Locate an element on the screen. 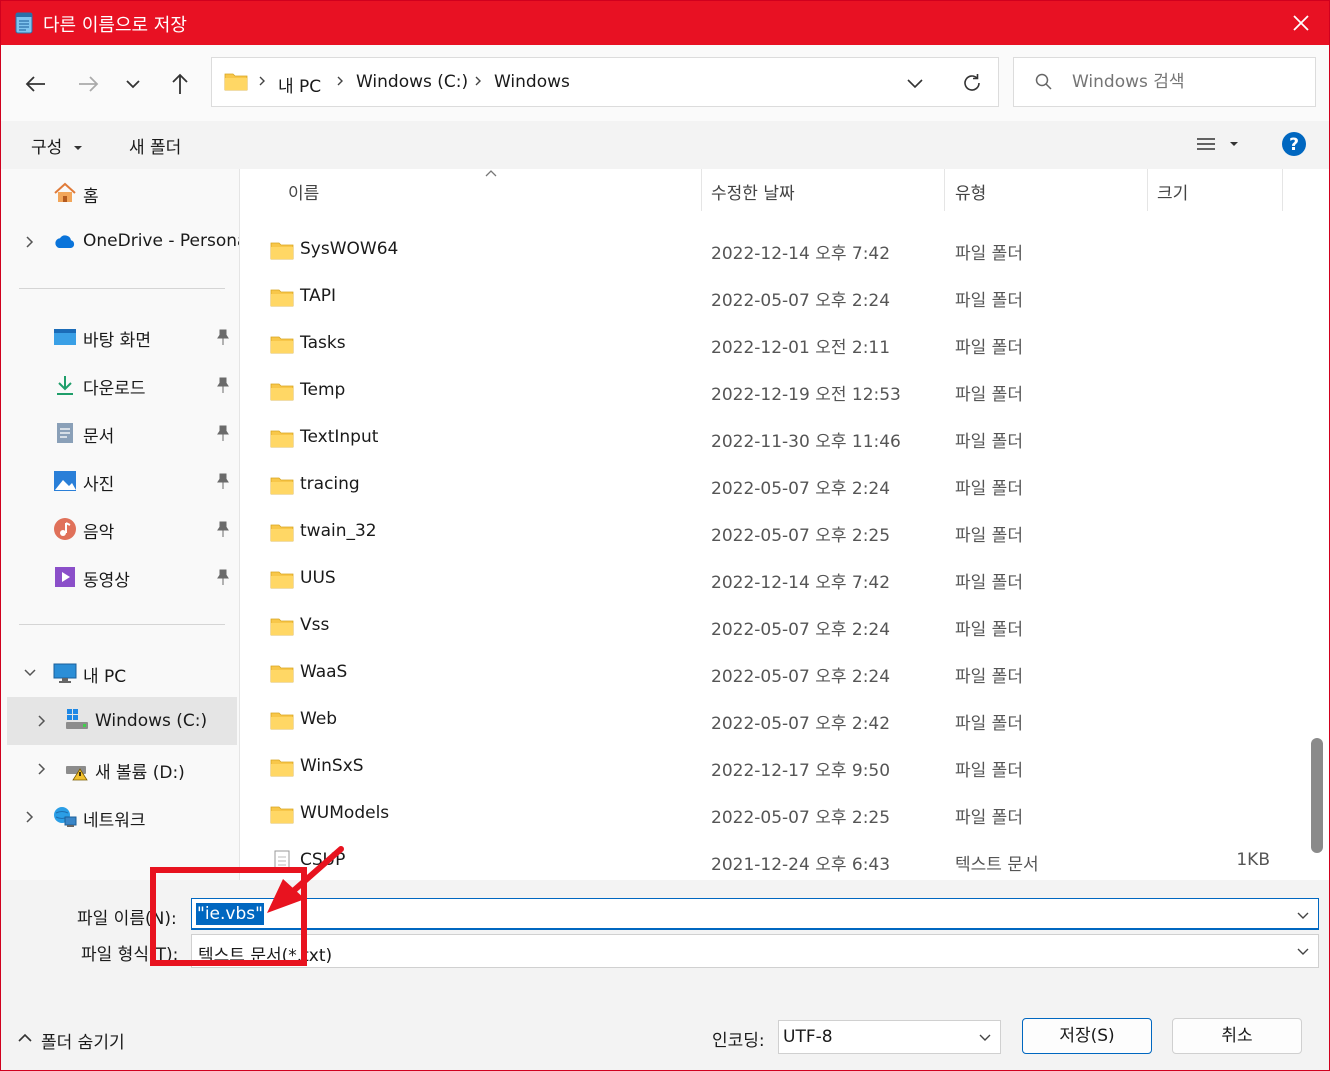 The image size is (1330, 1071). file-row: WinSxS 2022-12-17 오후 9:50 파일 폴더 is located at coordinates (770, 767).